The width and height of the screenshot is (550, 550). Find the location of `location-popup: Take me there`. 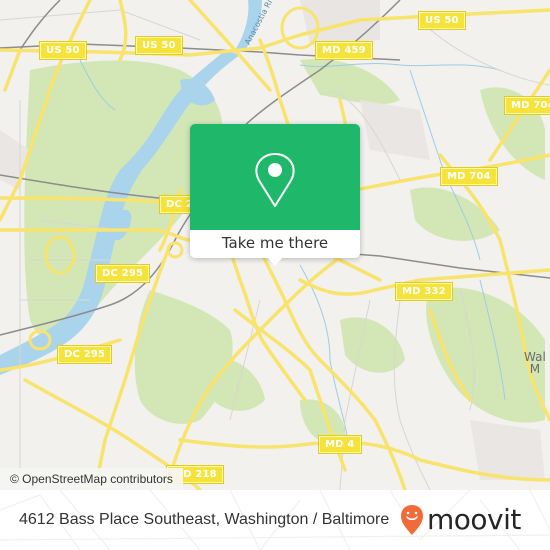

location-popup: Take me there is located at coordinates (275, 195).